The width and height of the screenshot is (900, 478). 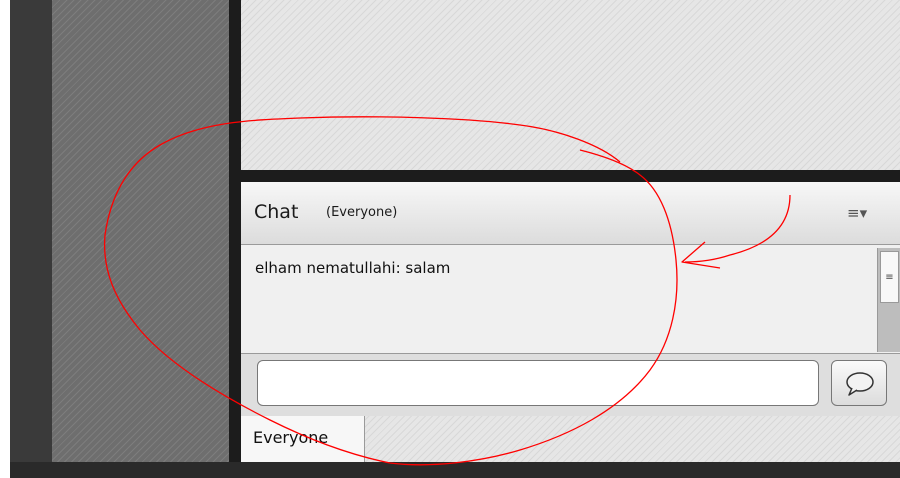 I want to click on pod-border, so click(x=570, y=176).